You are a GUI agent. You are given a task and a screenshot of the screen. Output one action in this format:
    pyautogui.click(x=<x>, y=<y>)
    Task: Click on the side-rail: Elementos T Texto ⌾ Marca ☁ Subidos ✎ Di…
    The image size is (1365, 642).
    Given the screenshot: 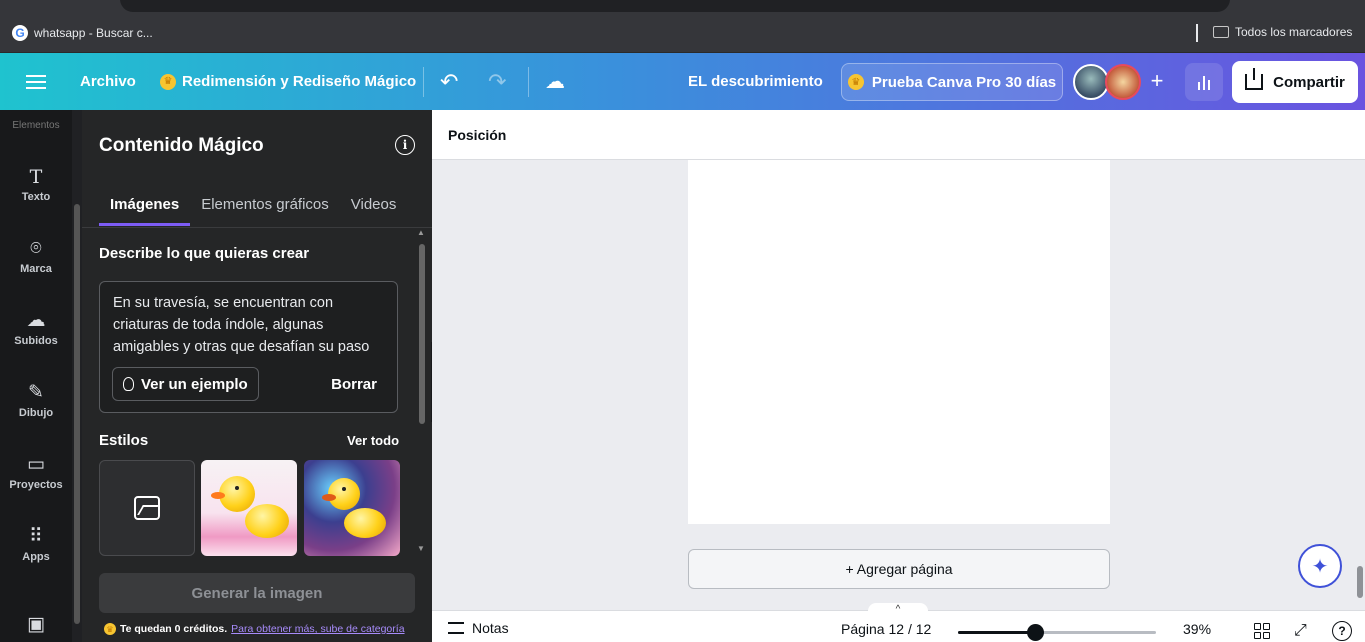 What is the action you would take?
    pyautogui.click(x=40, y=376)
    